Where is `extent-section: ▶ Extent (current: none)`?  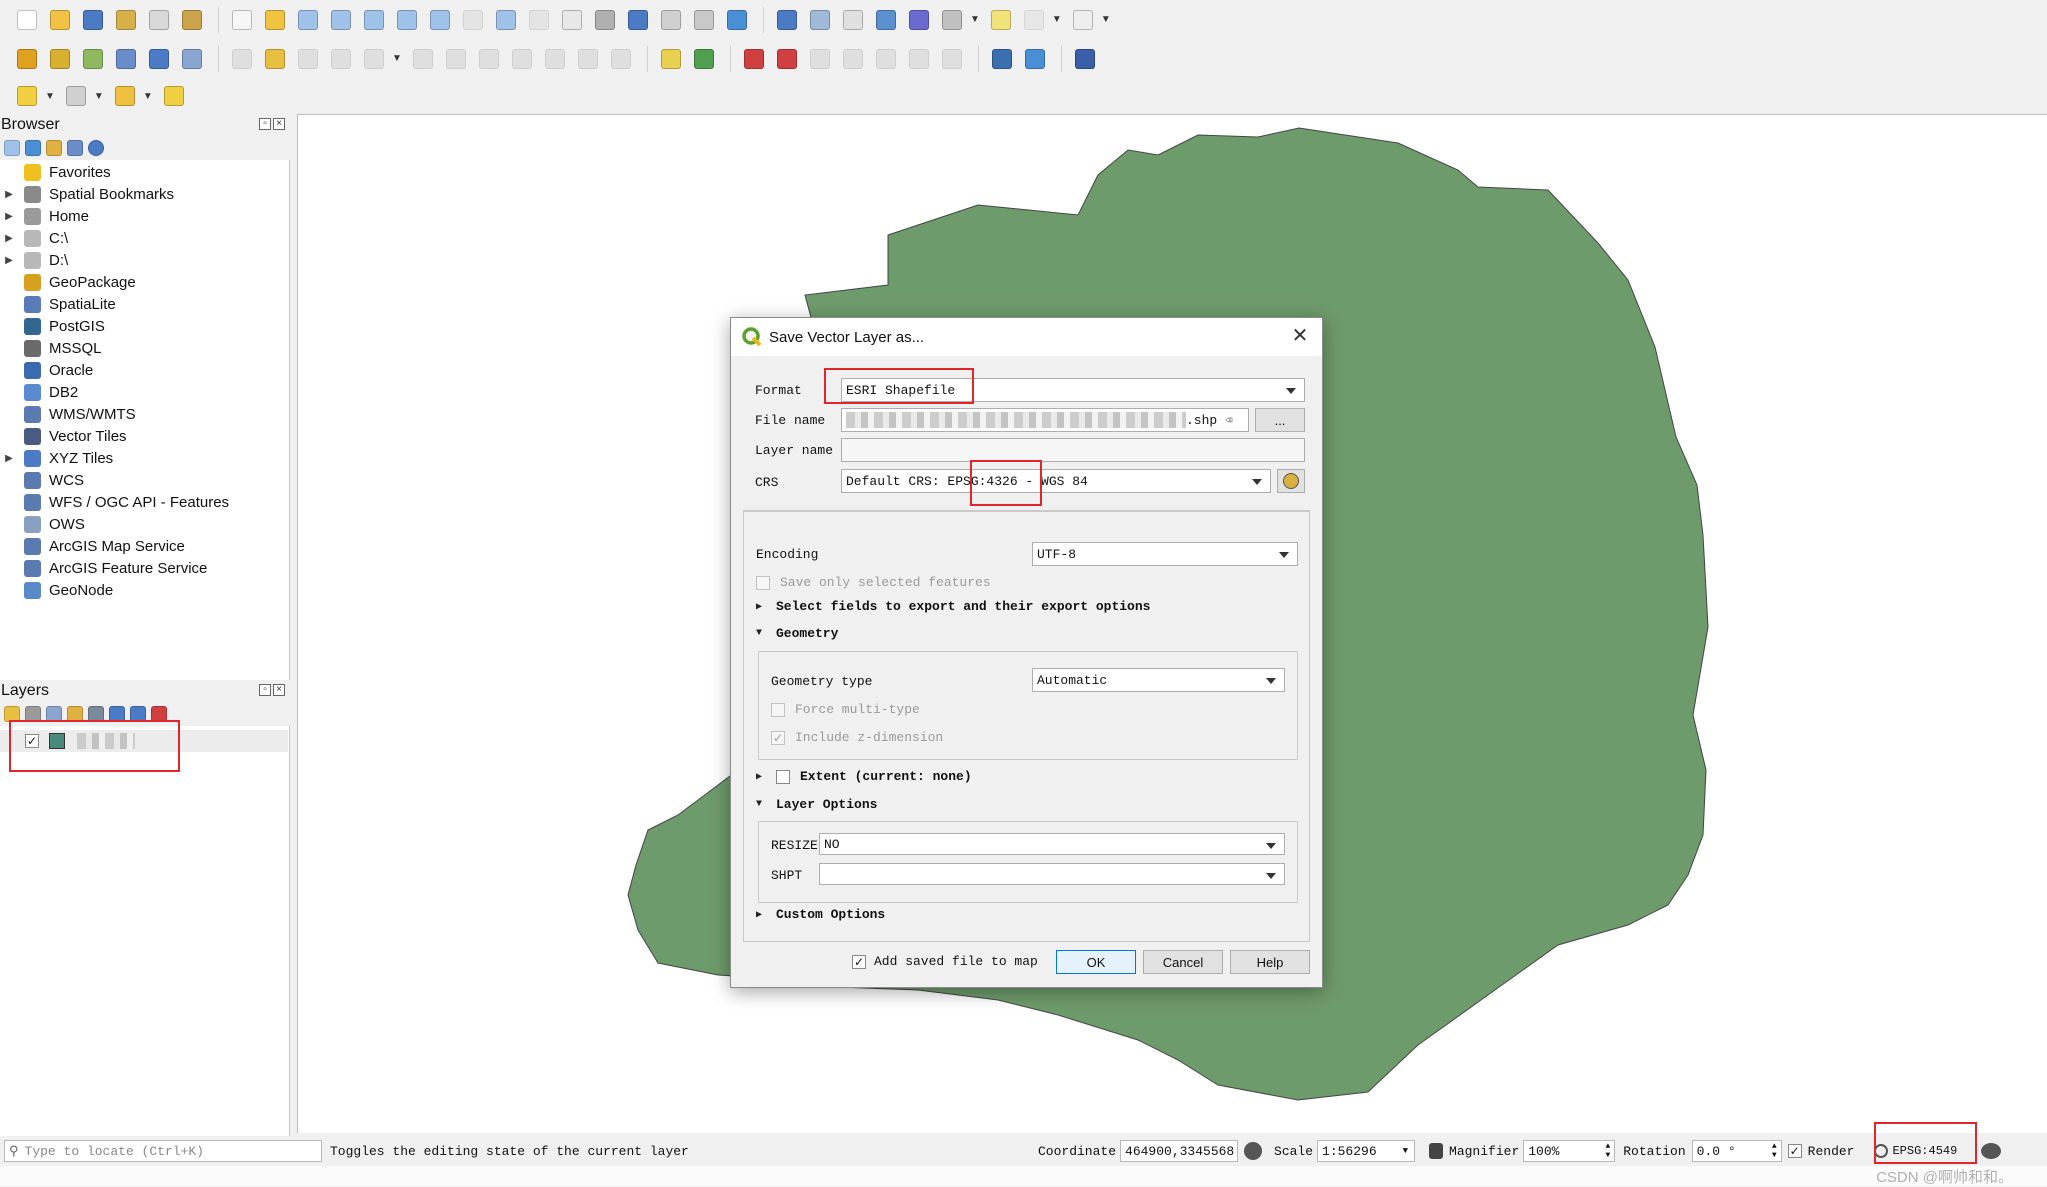 extent-section: ▶ Extent (current: none) is located at coordinates (864, 776).